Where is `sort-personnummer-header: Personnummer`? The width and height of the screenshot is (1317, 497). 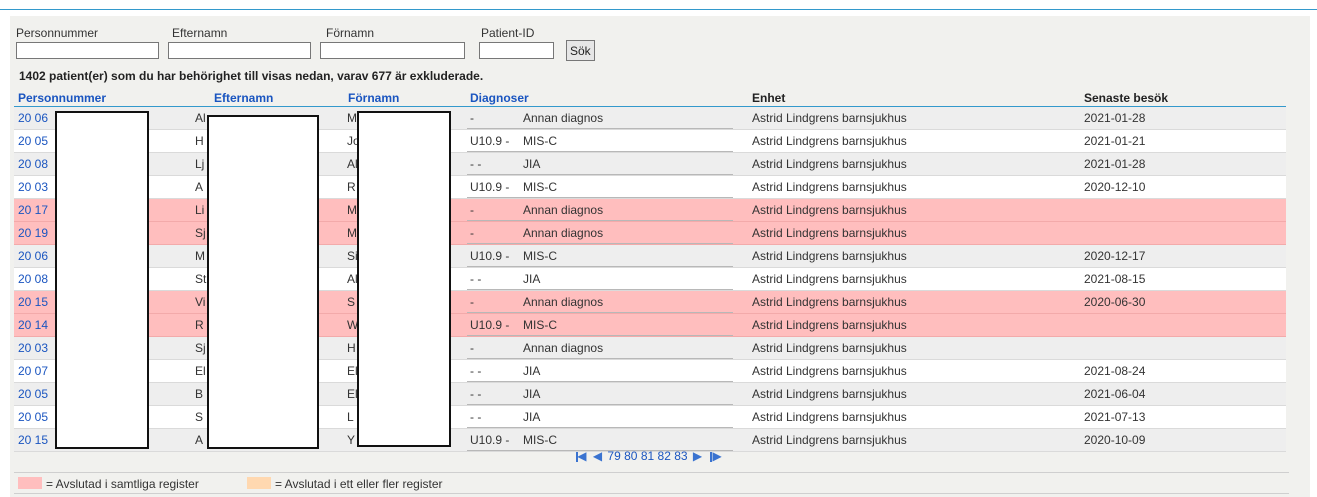 sort-personnummer-header: Personnummer is located at coordinates (62, 98).